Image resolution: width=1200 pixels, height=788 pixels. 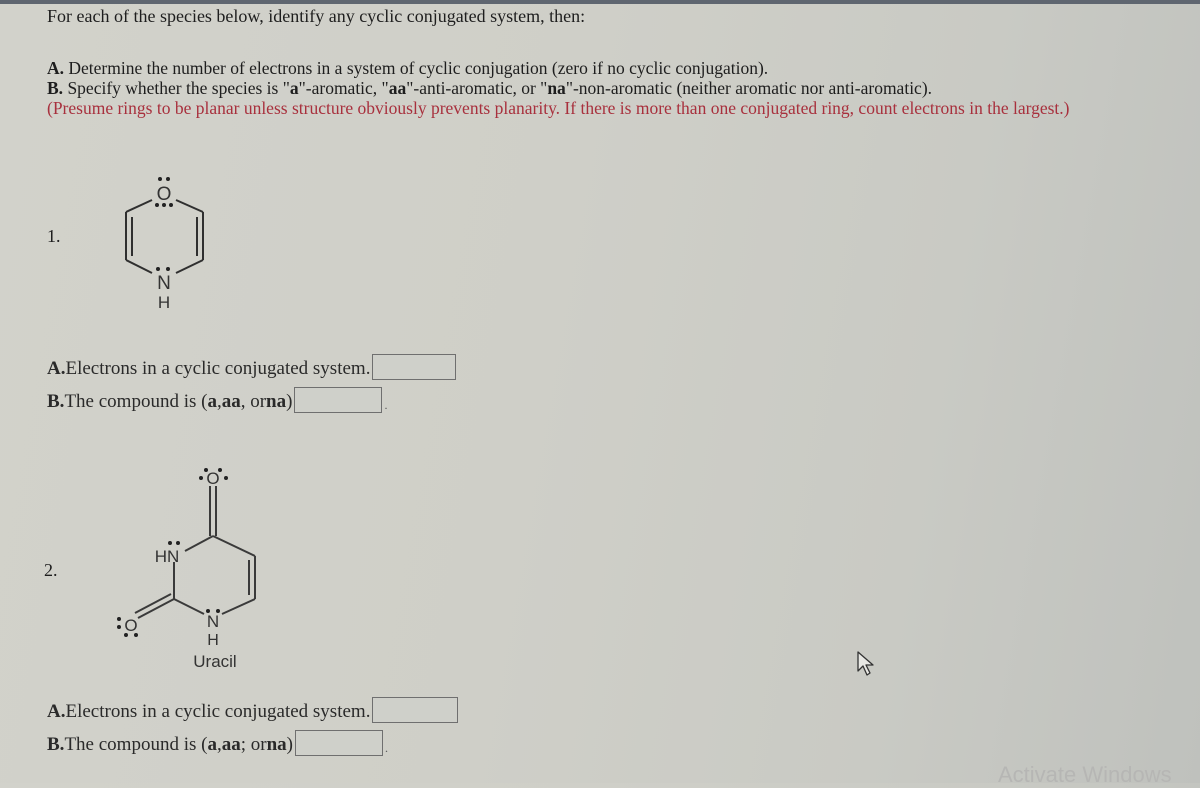 I want to click on atom-n: N, so click(x=164, y=283).